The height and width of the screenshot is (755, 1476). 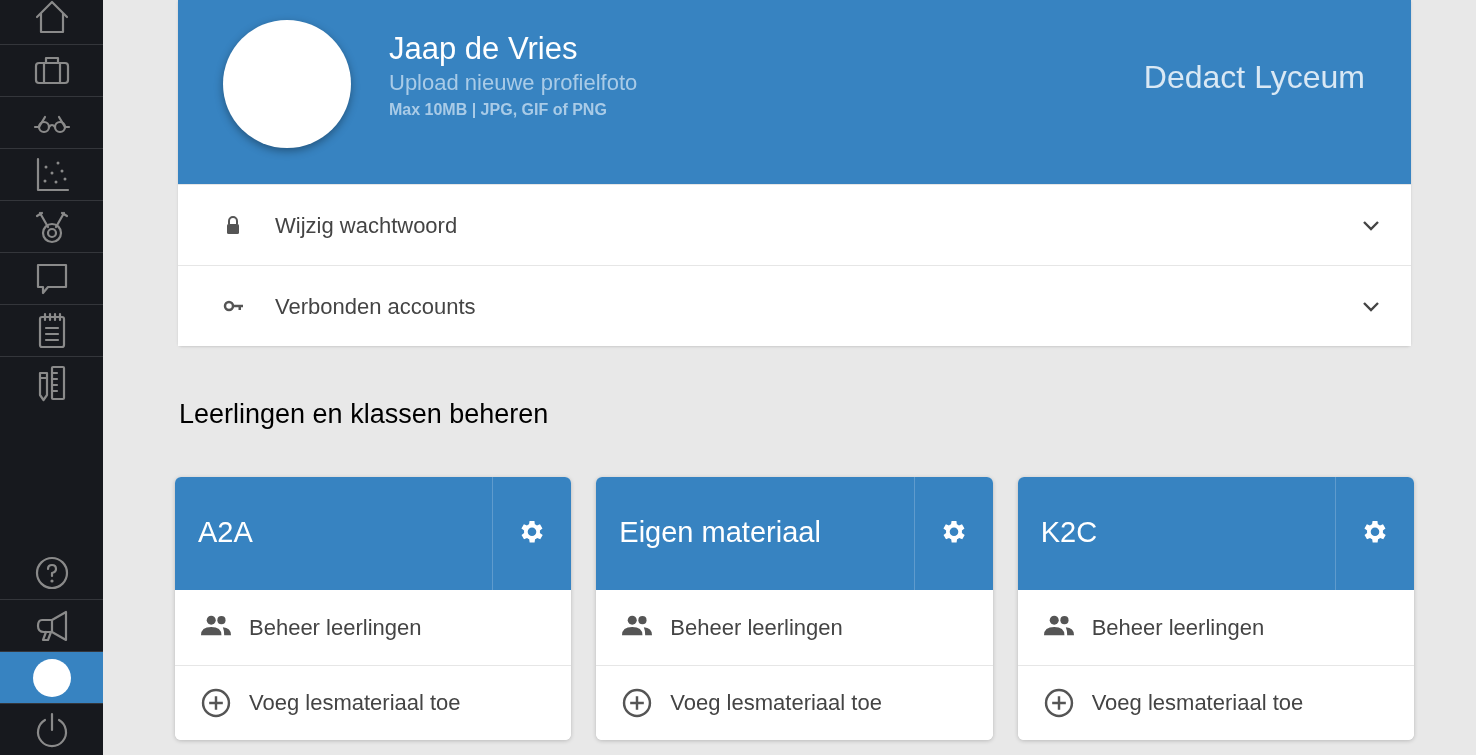 What do you see at coordinates (366, 225) in the screenshot?
I see `settings-label: Wijzig wachtwoord` at bounding box center [366, 225].